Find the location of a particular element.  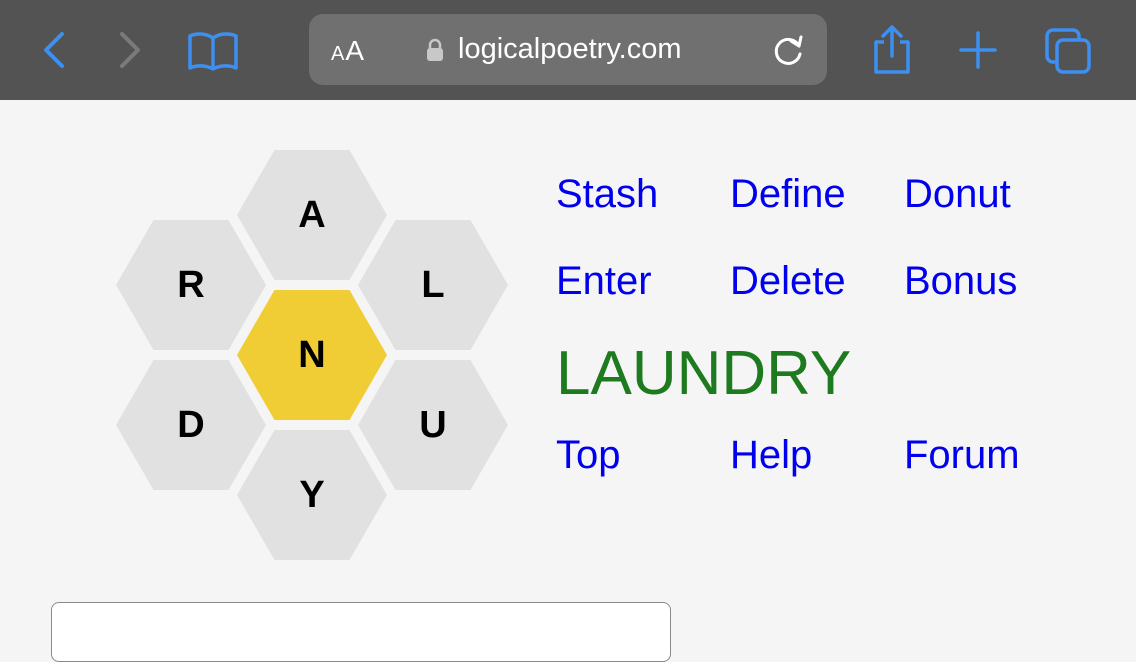

share-button is located at coordinates (892, 50).